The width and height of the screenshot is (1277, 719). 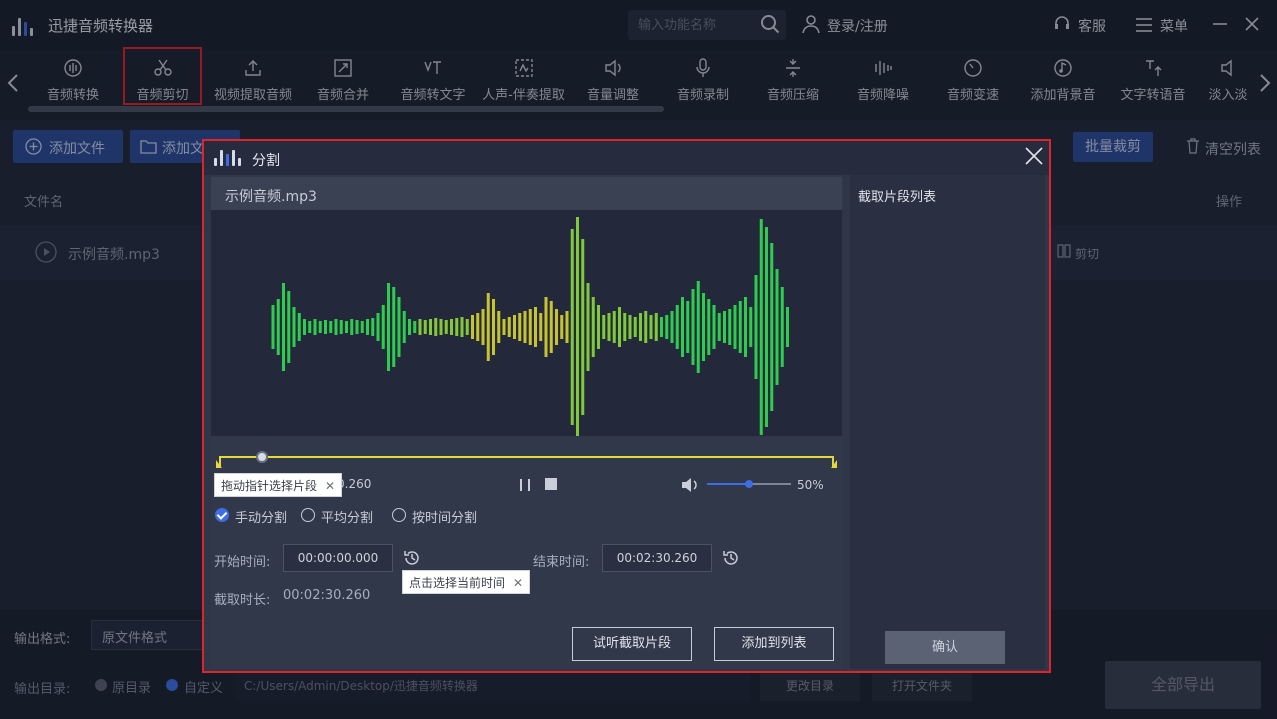 I want to click on timeline-slider, so click(x=526, y=453).